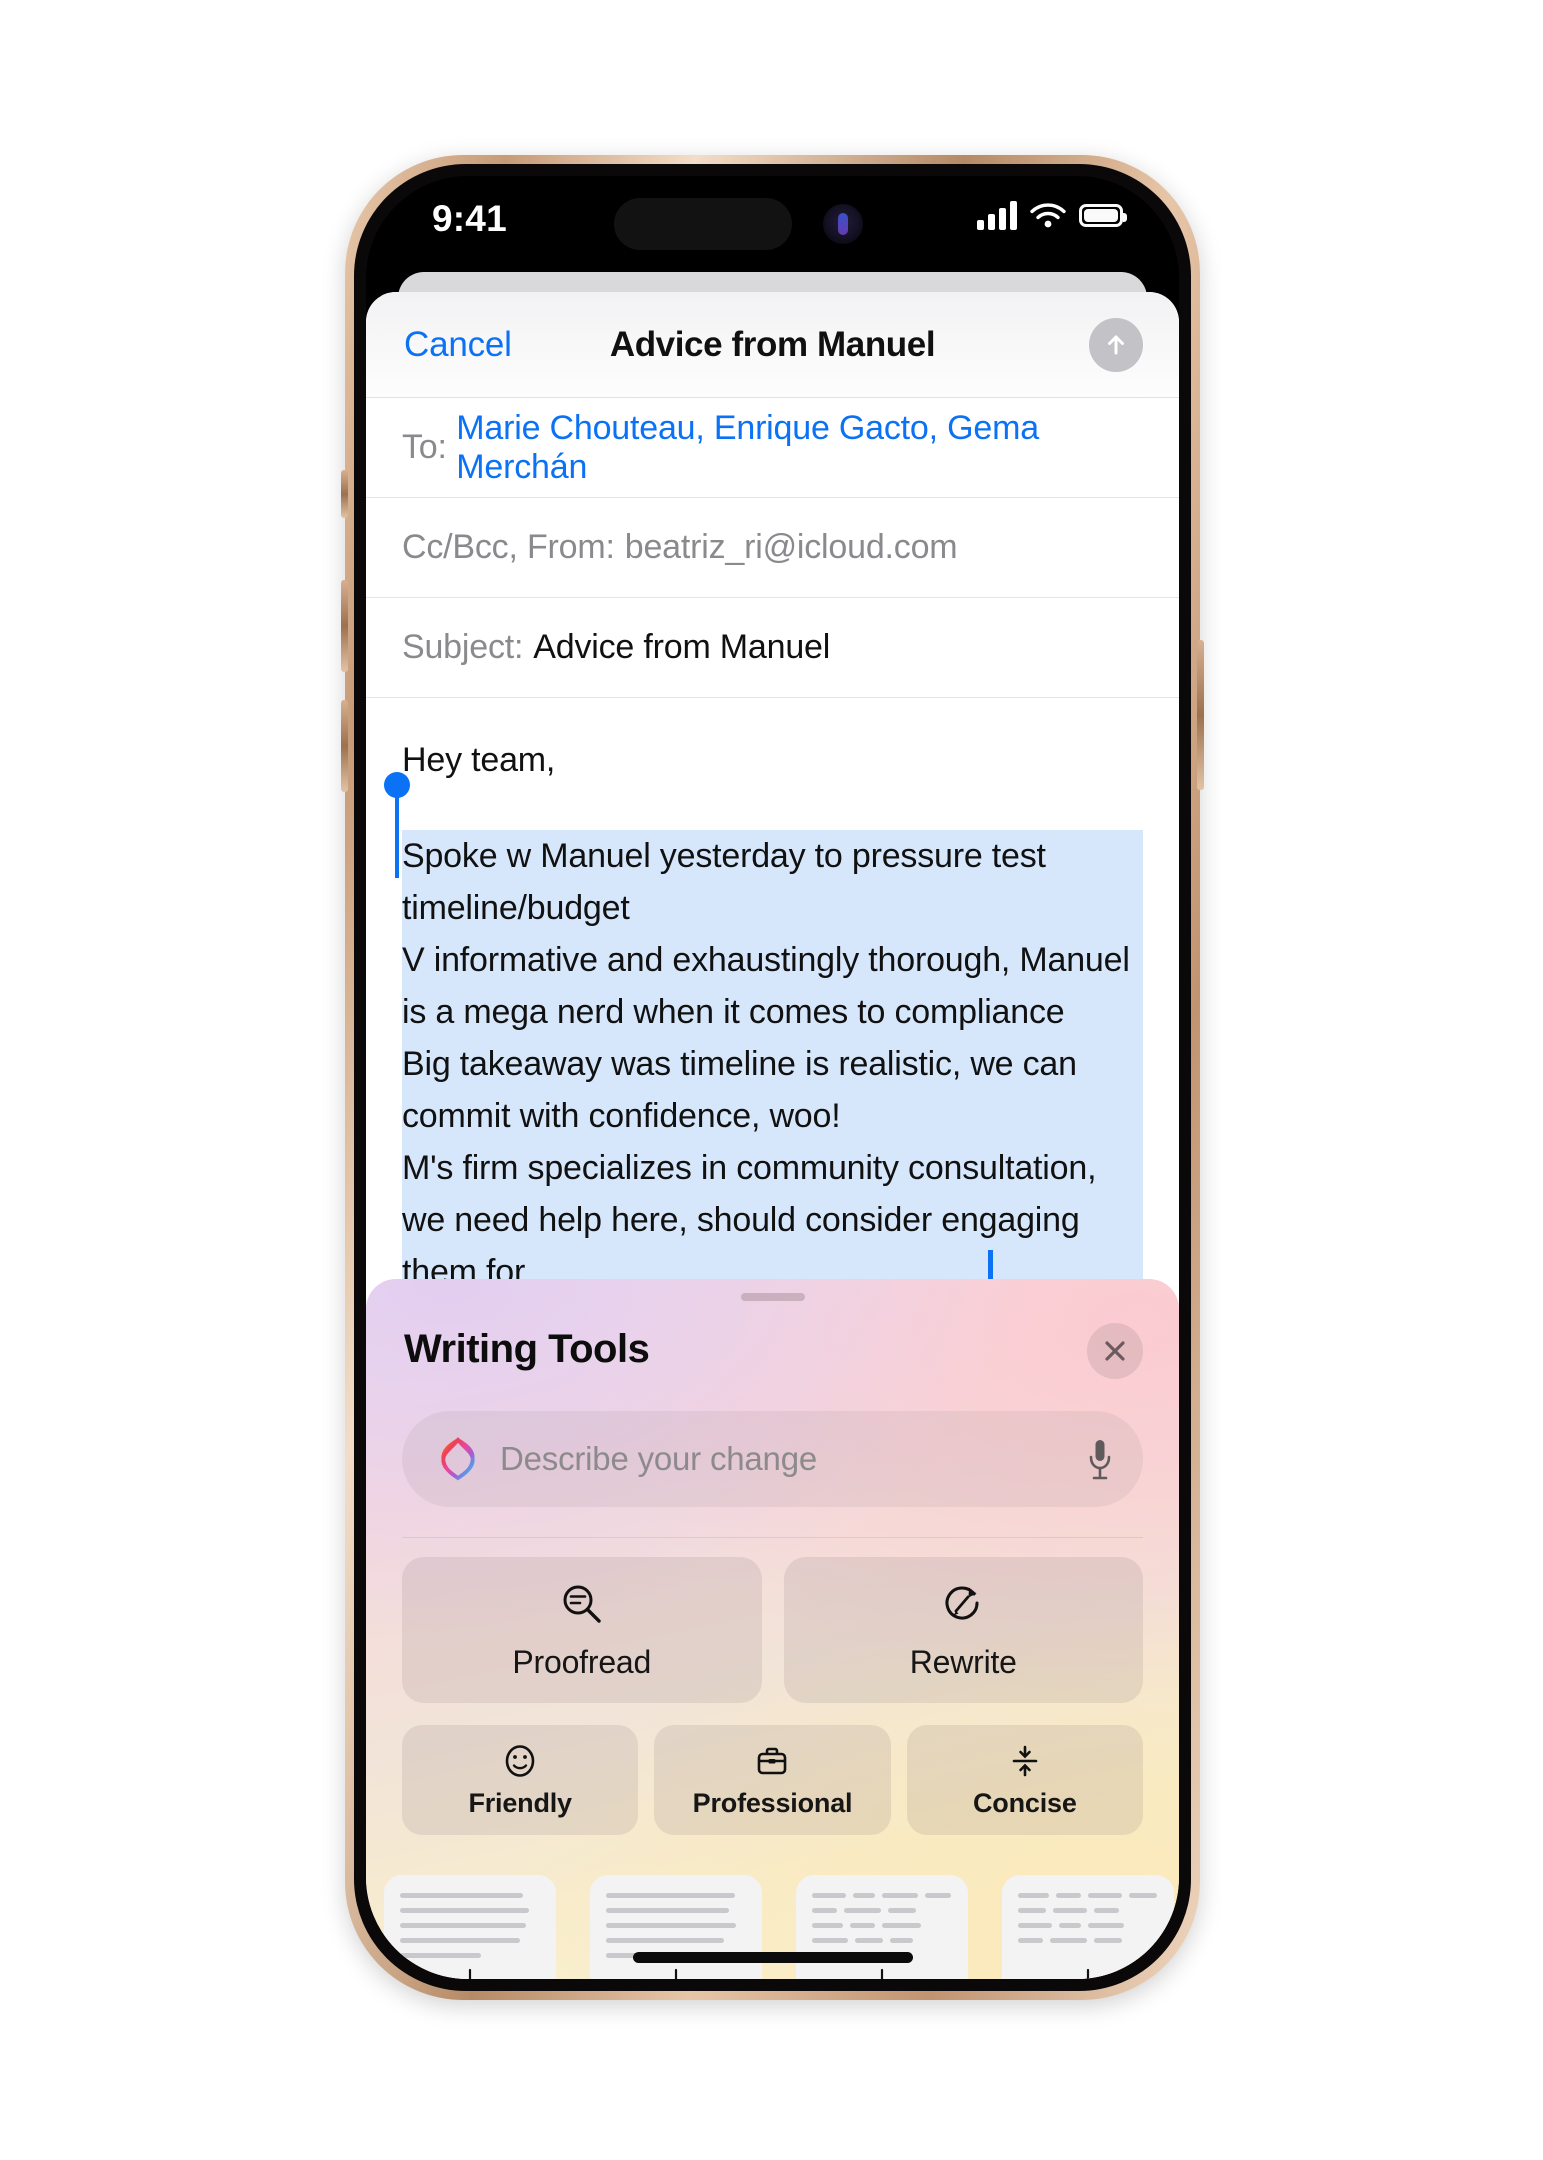 This screenshot has height=2160, width=1543. I want to click on proofread-magnifier-icon, so click(582, 1604).